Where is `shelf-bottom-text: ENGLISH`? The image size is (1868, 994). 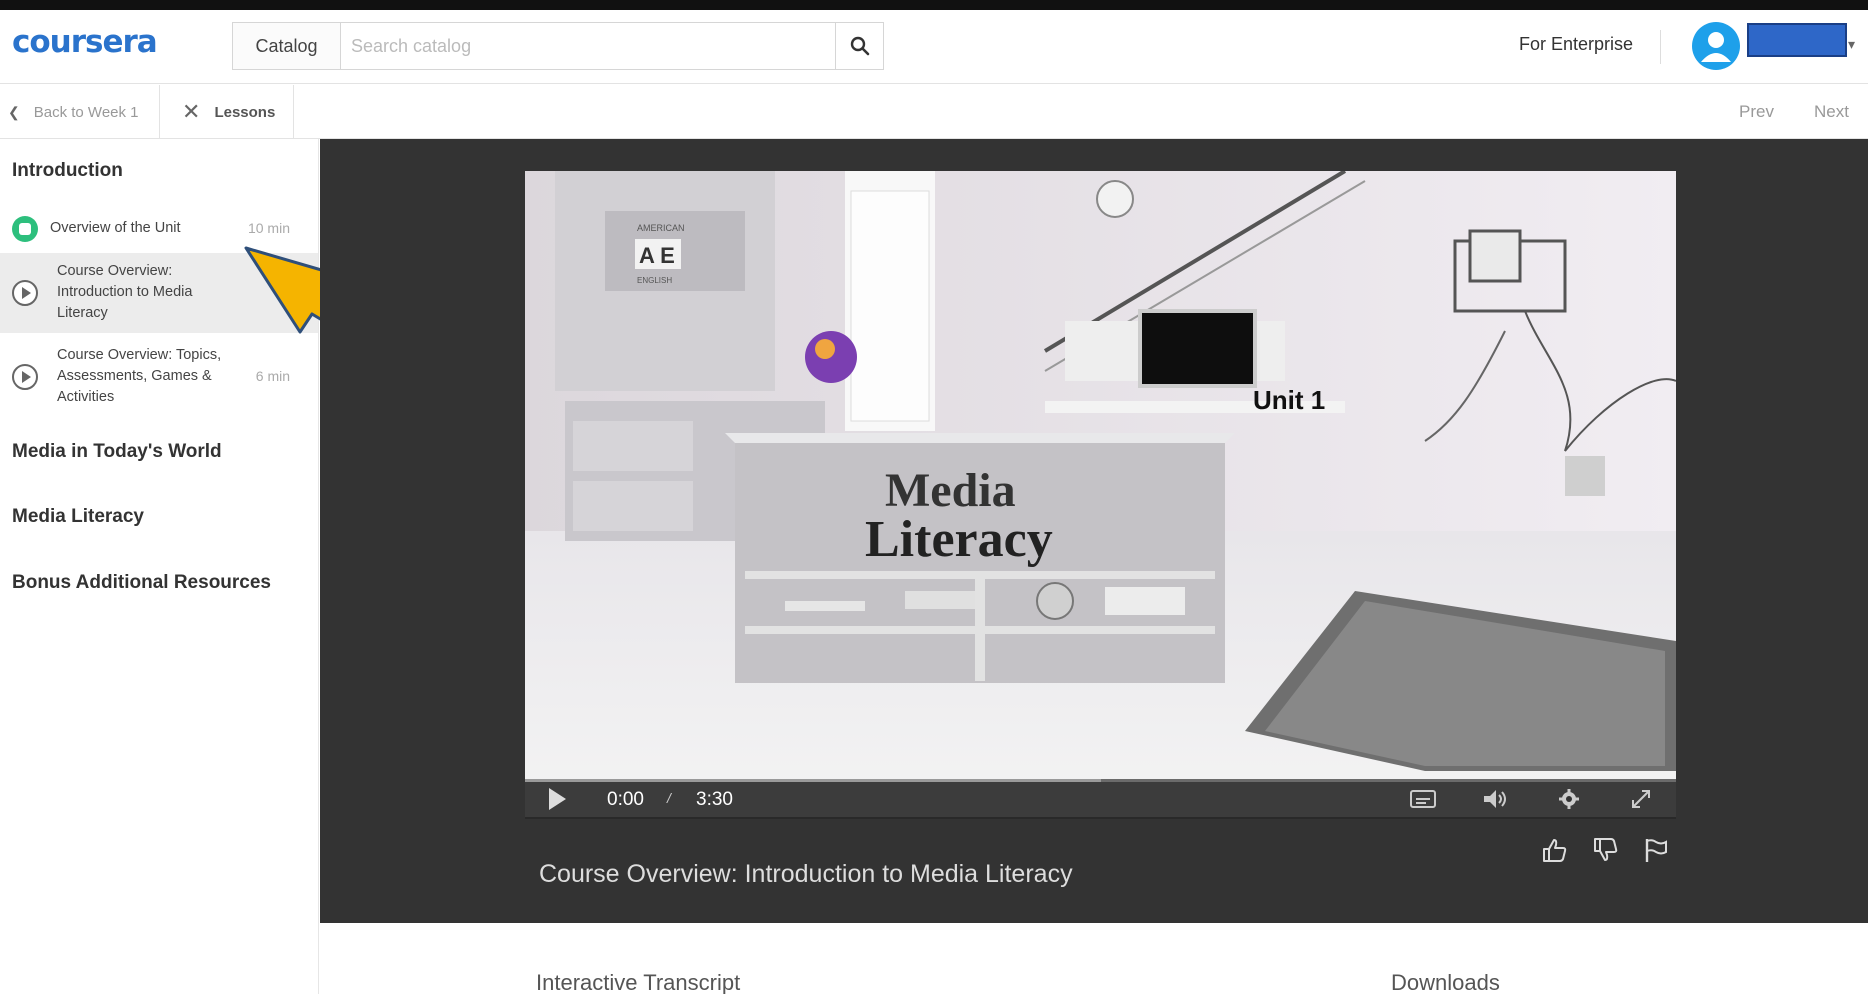 shelf-bottom-text: ENGLISH is located at coordinates (654, 280).